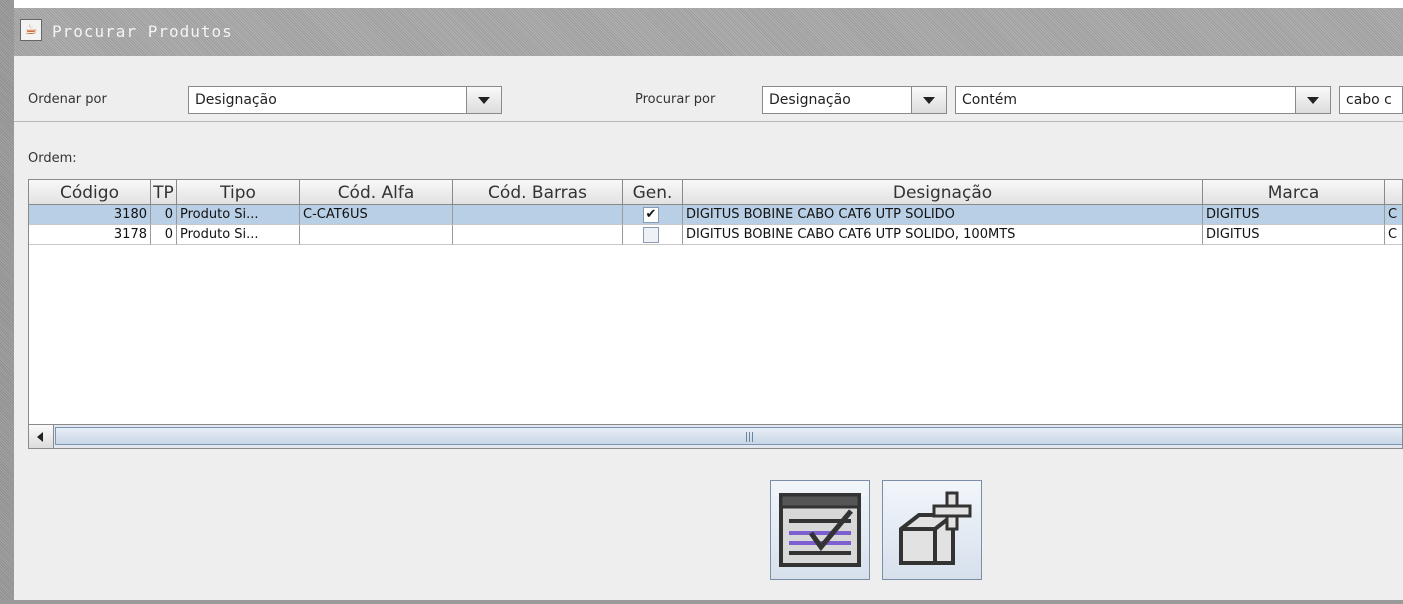 Image resolution: width=1403 pixels, height=604 pixels. What do you see at coordinates (376, 235) in the screenshot?
I see `cell-cod-alfa` at bounding box center [376, 235].